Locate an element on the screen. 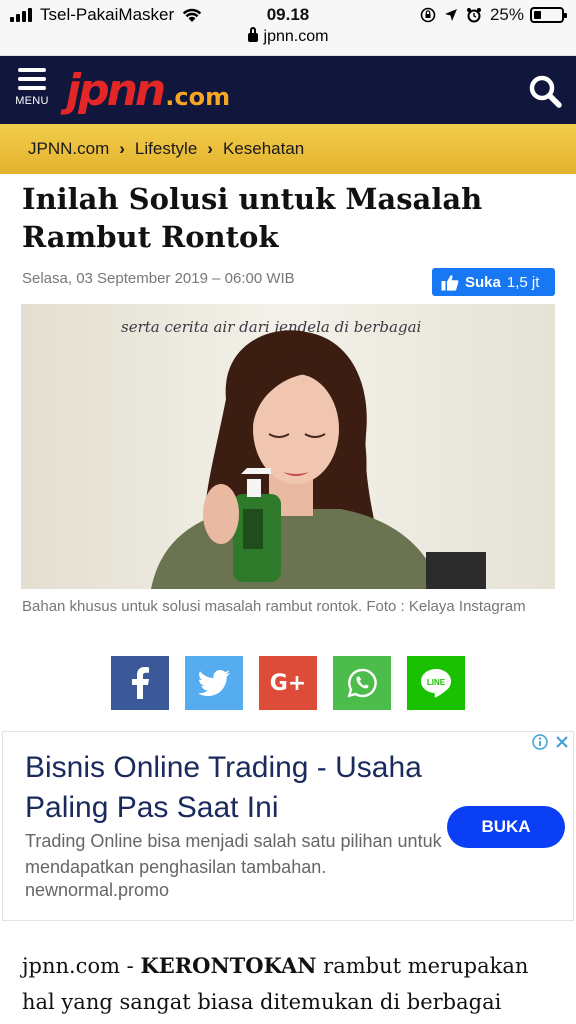 The image size is (576, 1024). address-url: jpnn.com is located at coordinates (296, 36).